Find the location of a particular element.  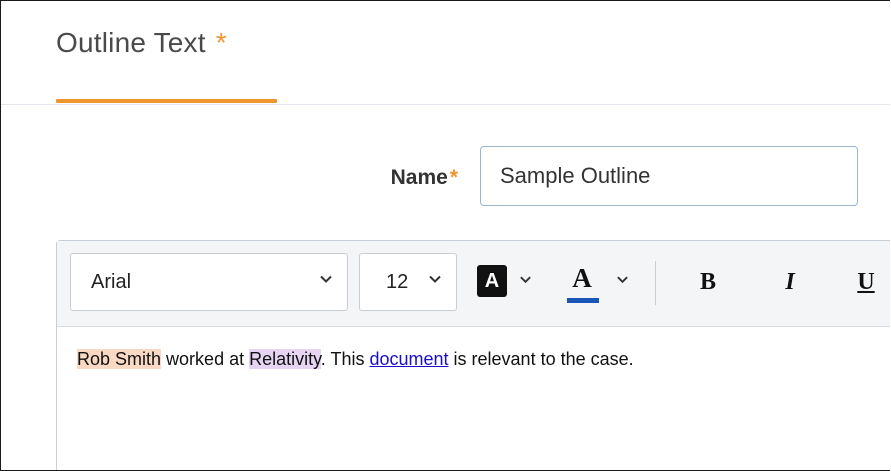

bold-button: B is located at coordinates (708, 282).